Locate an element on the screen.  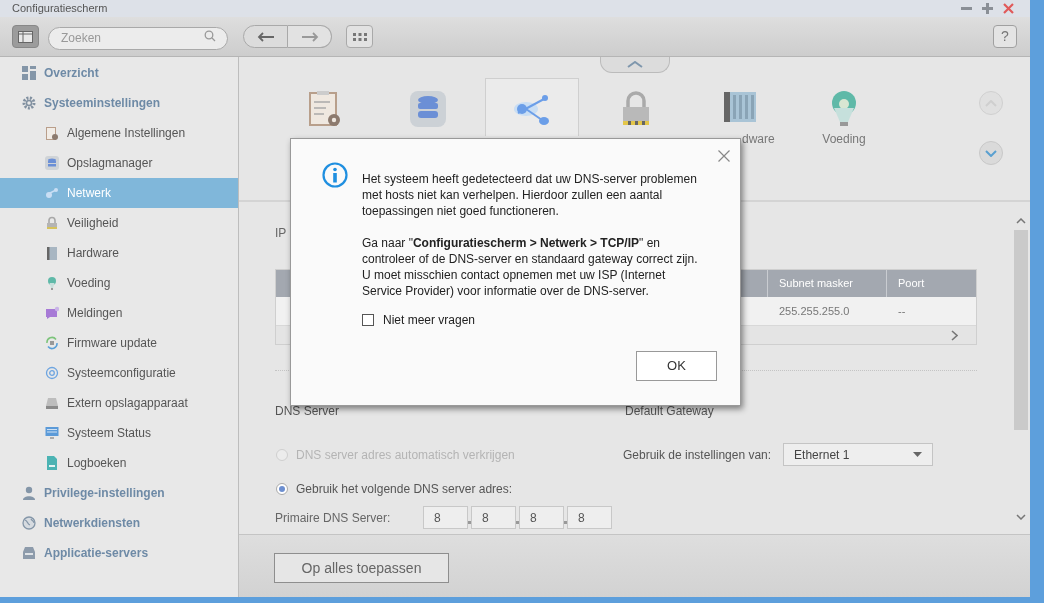
forward-button is located at coordinates (310, 36).